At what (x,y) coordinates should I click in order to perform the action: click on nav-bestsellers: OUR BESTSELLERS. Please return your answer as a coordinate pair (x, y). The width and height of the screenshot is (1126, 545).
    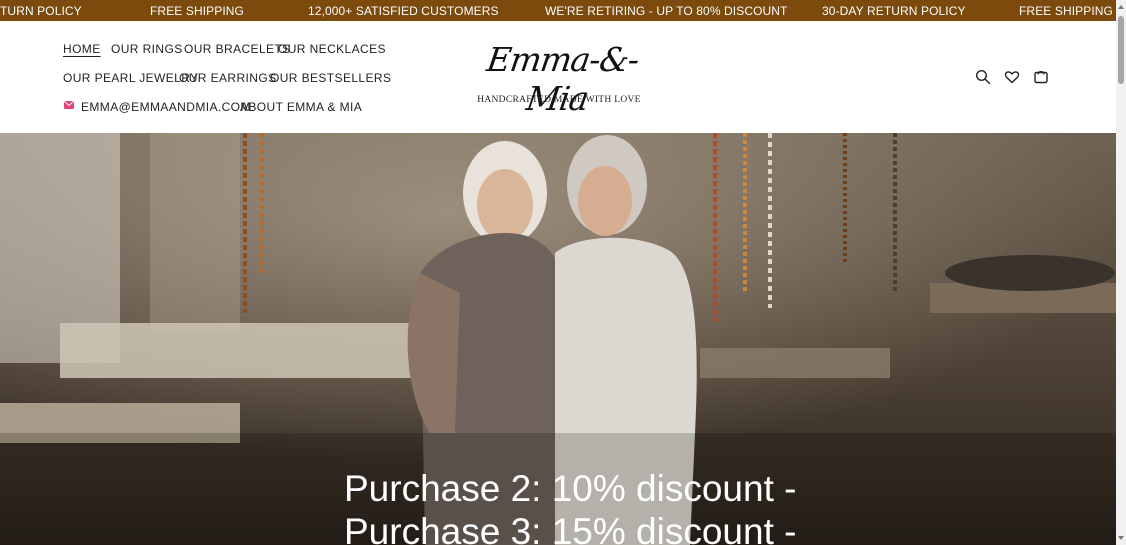
    Looking at the image, I should click on (330, 78).